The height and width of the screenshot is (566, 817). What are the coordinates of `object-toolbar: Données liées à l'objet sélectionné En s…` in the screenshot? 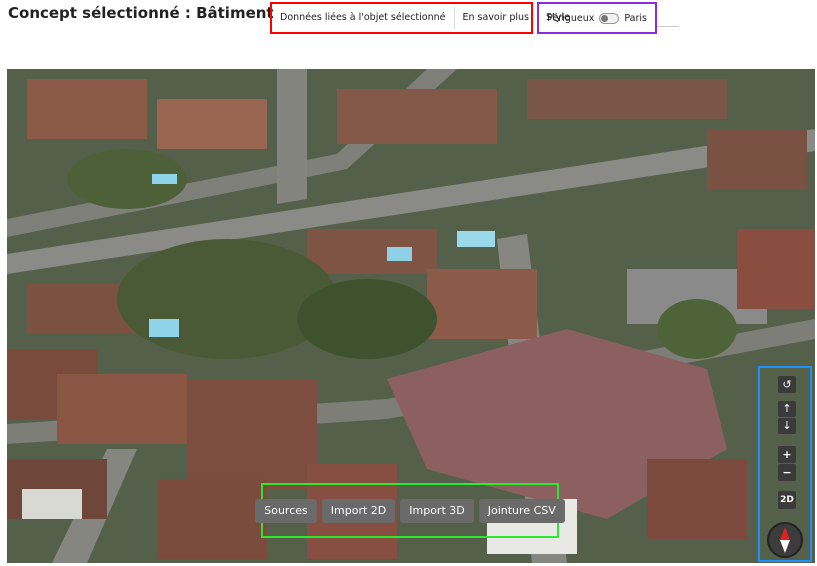 It's located at (420, 18).